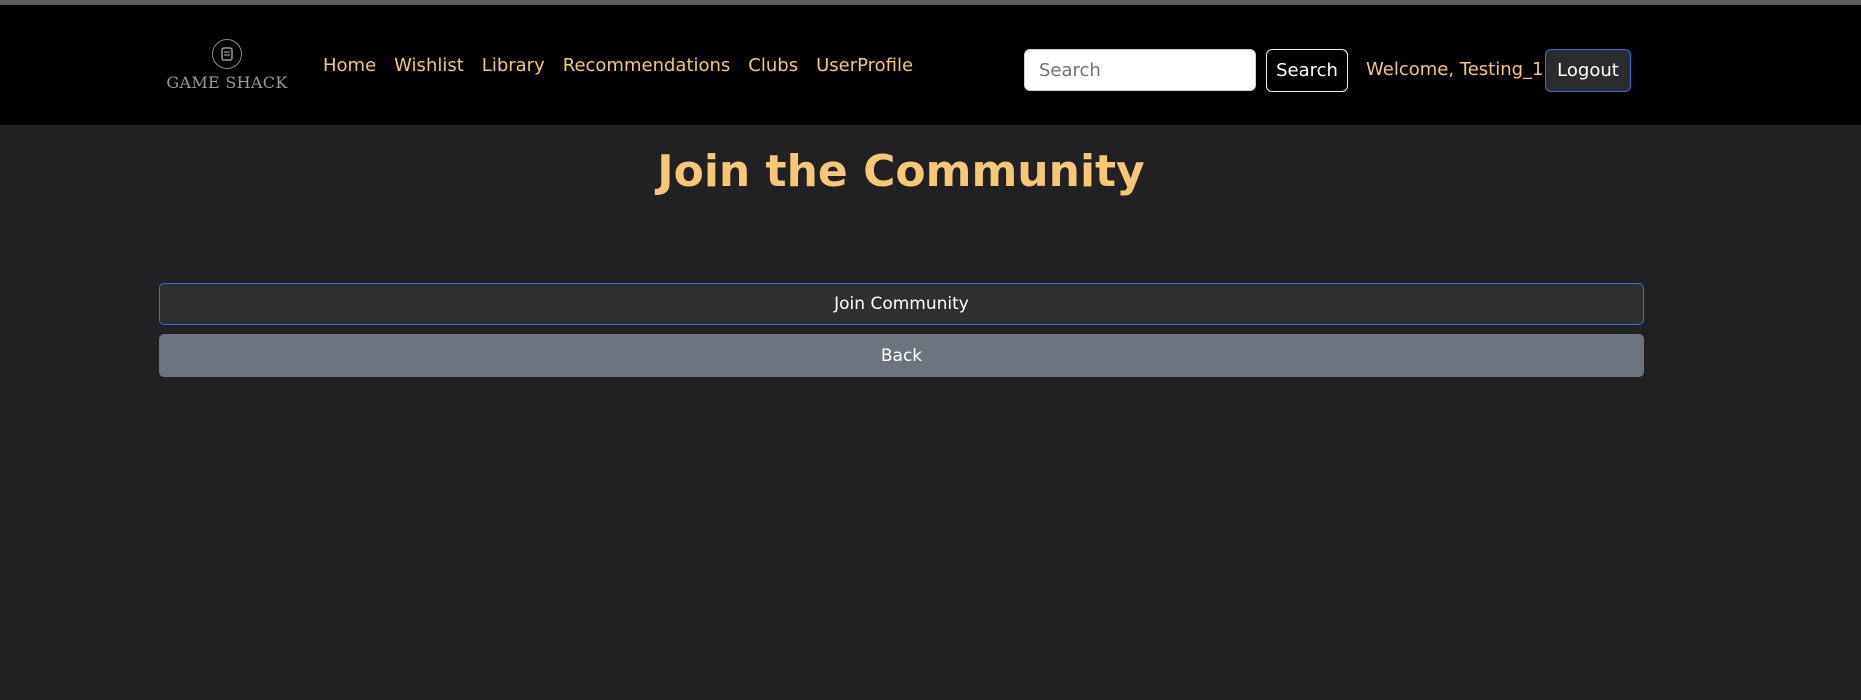 The image size is (1861, 700). I want to click on search-input, so click(1140, 70).